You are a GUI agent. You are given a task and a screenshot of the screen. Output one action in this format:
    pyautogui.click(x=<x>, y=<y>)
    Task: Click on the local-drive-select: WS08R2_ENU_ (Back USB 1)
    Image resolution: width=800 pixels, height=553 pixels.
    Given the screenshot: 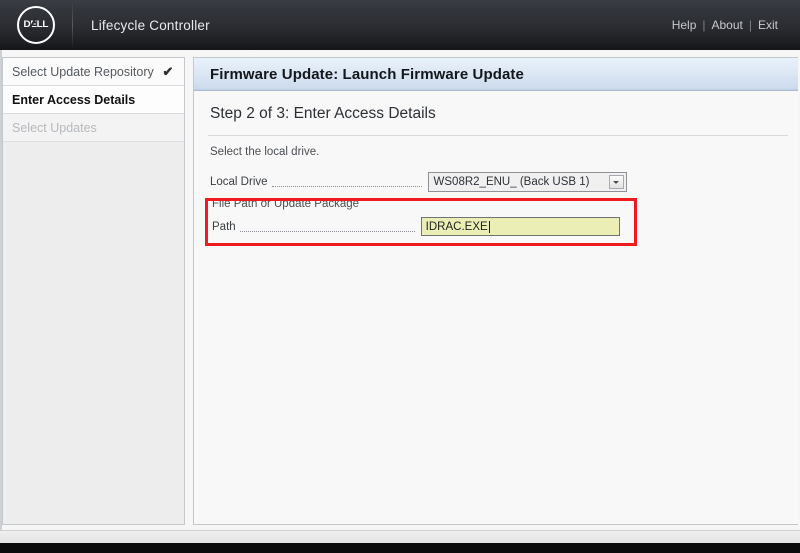 What is the action you would take?
    pyautogui.click(x=527, y=182)
    